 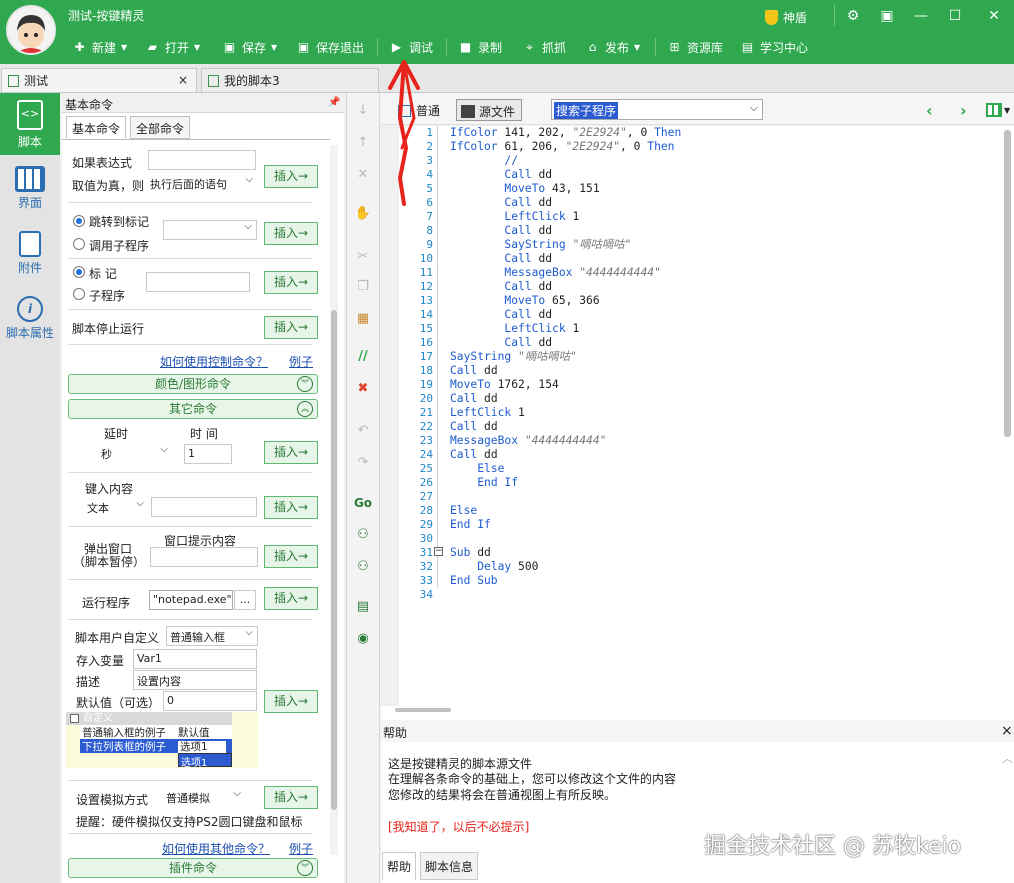 What do you see at coordinates (363, 111) in the screenshot?
I see `move-down-icon: ↓` at bounding box center [363, 111].